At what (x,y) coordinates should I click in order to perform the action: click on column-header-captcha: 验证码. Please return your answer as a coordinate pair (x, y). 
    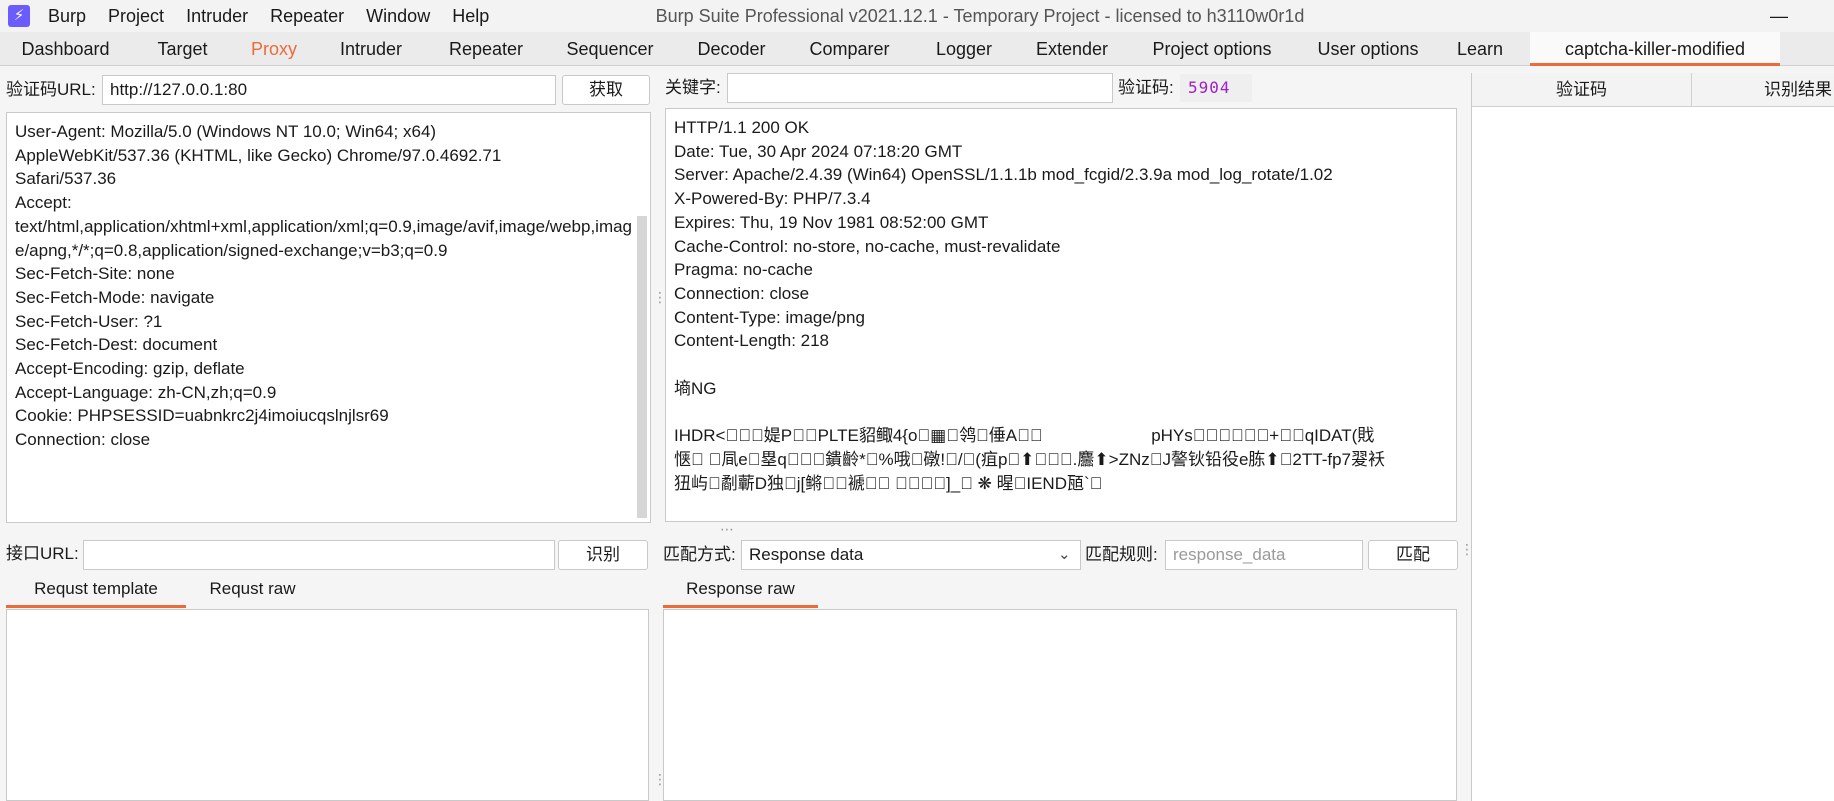
    Looking at the image, I should click on (1582, 90).